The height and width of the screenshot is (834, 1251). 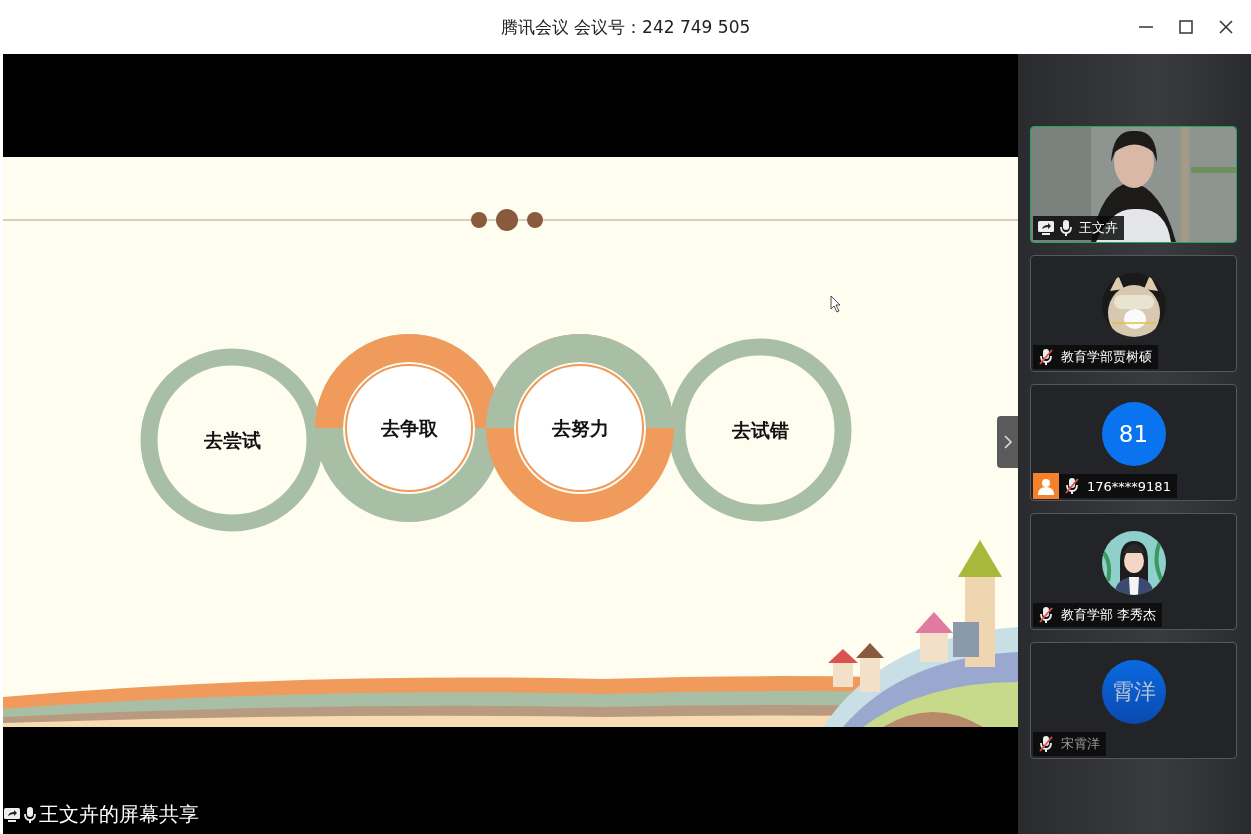 I want to click on participant-name: 宋霄洋, so click(x=1081, y=744).